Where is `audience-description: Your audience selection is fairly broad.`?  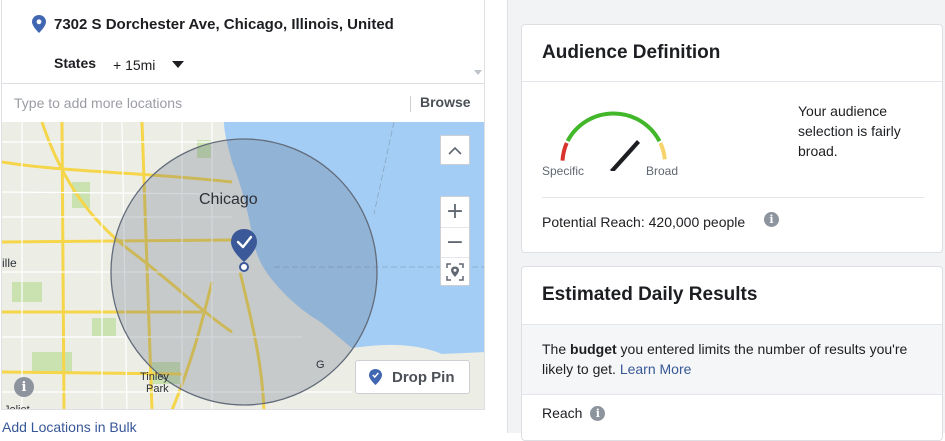 audience-description: Your audience selection is fairly broad. is located at coordinates (849, 131).